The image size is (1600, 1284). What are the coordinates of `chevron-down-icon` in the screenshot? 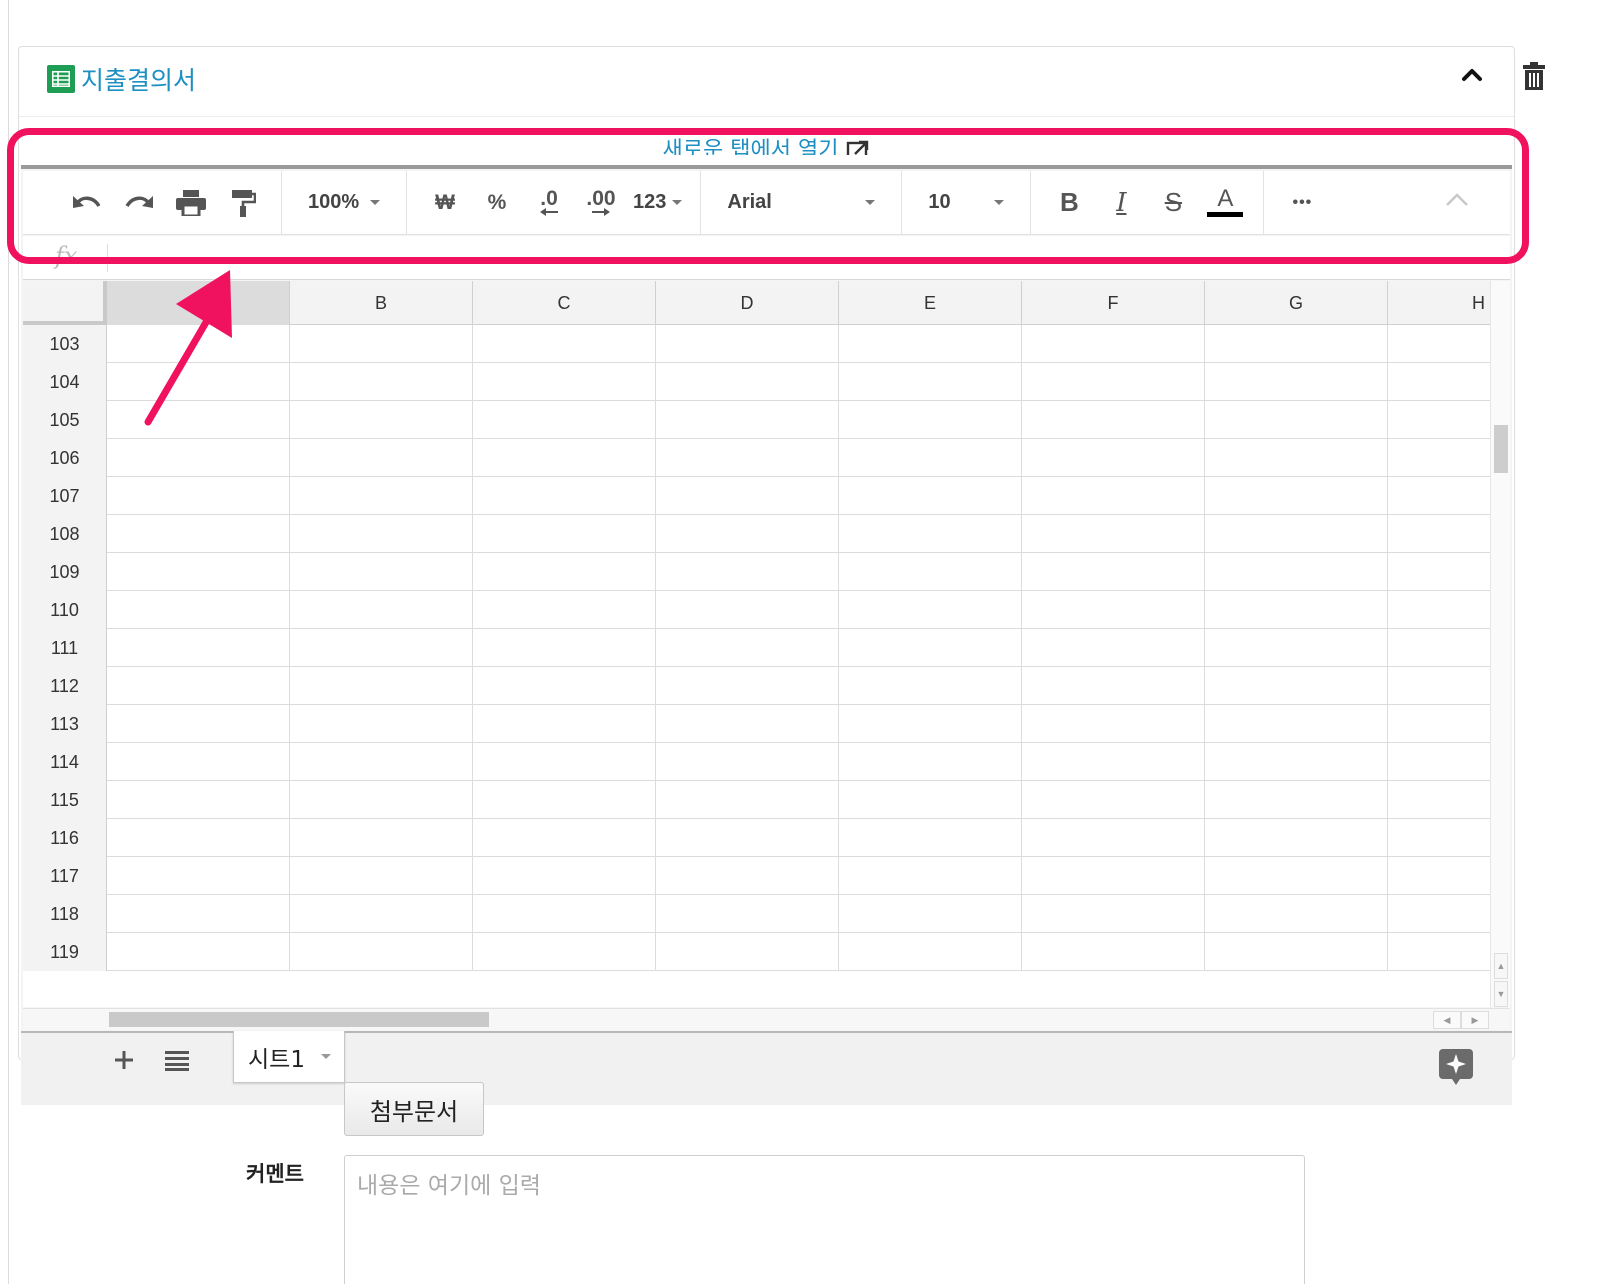 It's located at (325, 1056).